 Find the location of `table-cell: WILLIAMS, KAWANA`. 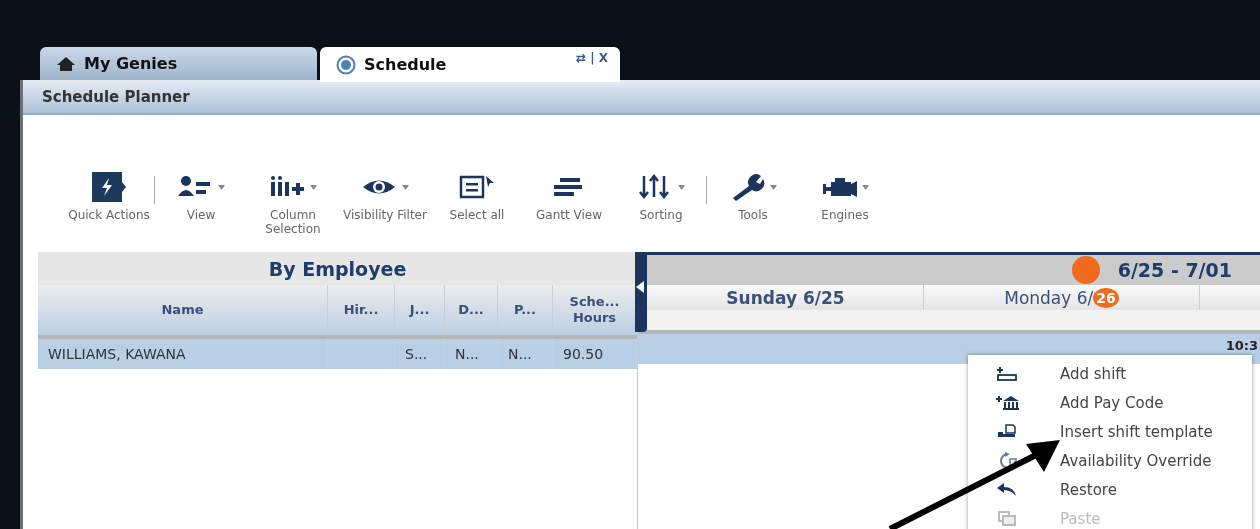

table-cell: WILLIAMS, KAWANA is located at coordinates (117, 354).